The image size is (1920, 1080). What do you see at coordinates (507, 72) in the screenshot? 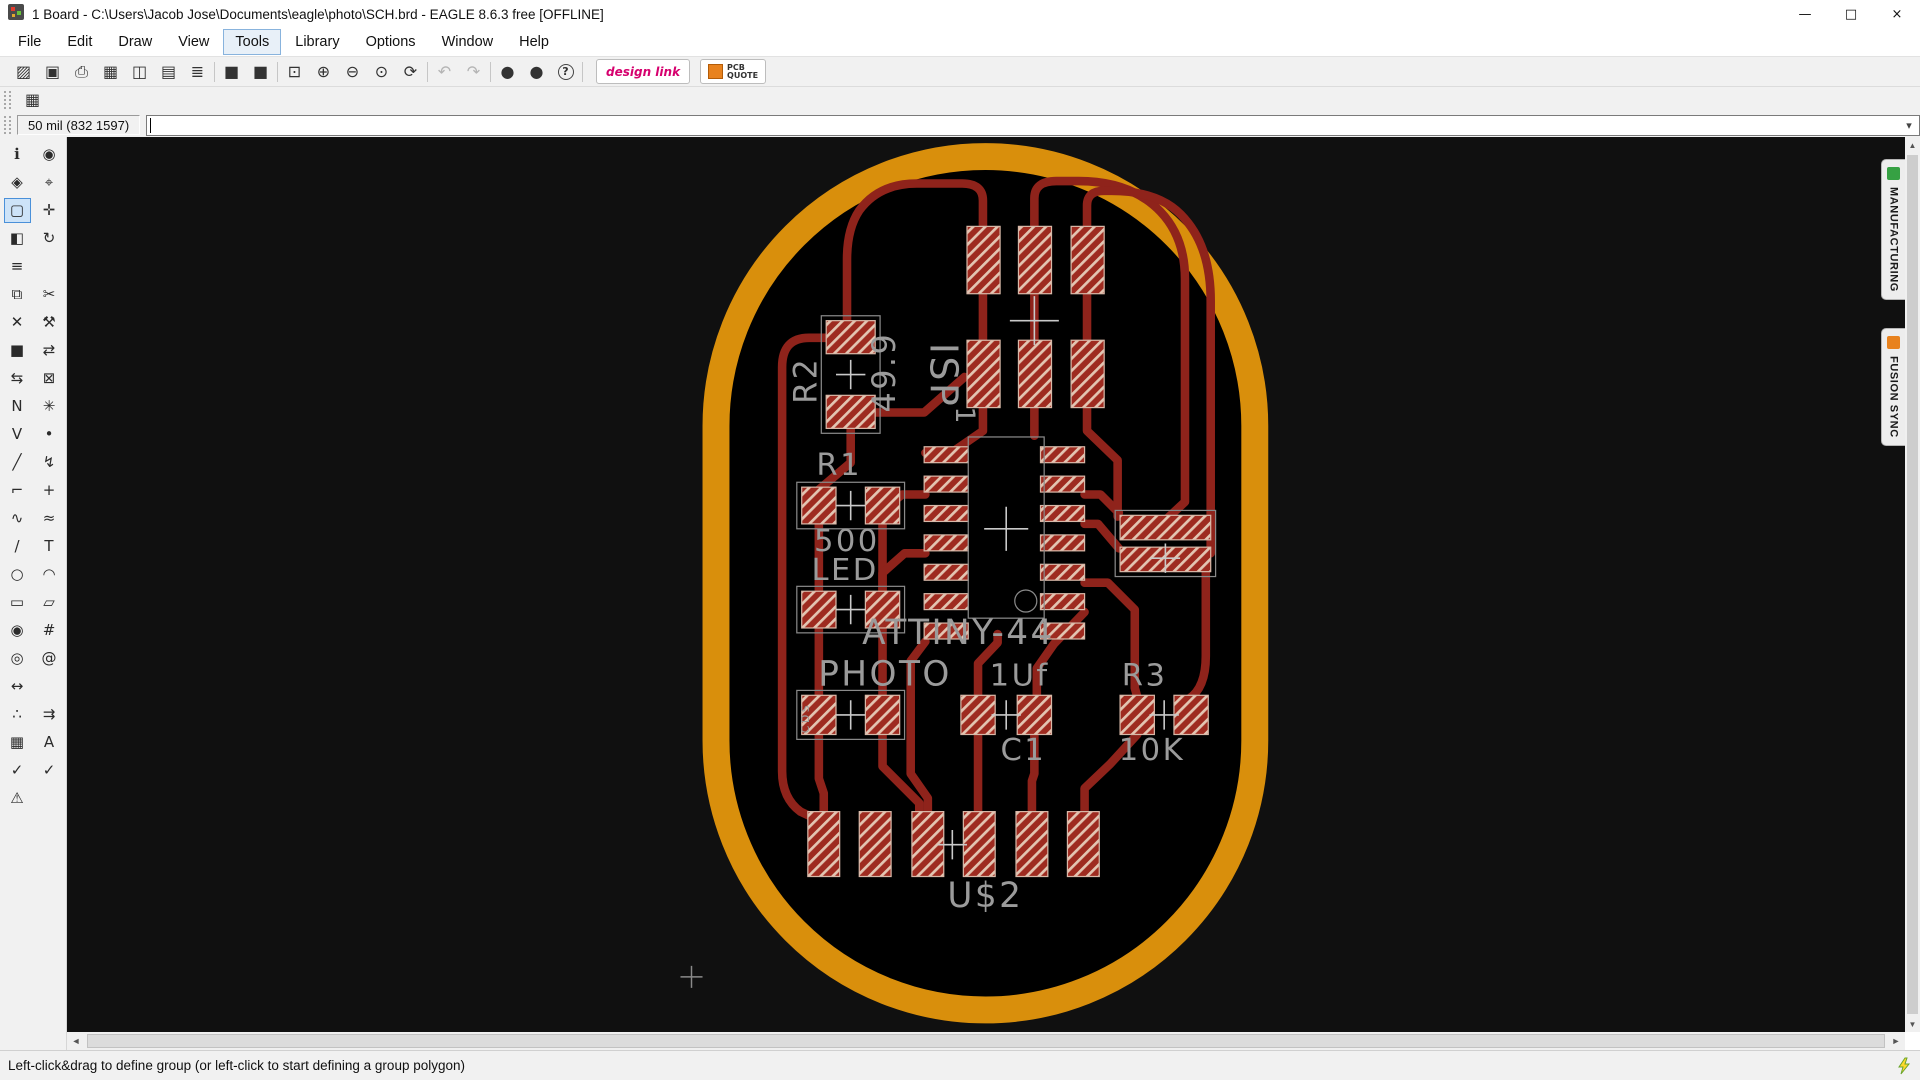
I see `stop-icon: ●` at bounding box center [507, 72].